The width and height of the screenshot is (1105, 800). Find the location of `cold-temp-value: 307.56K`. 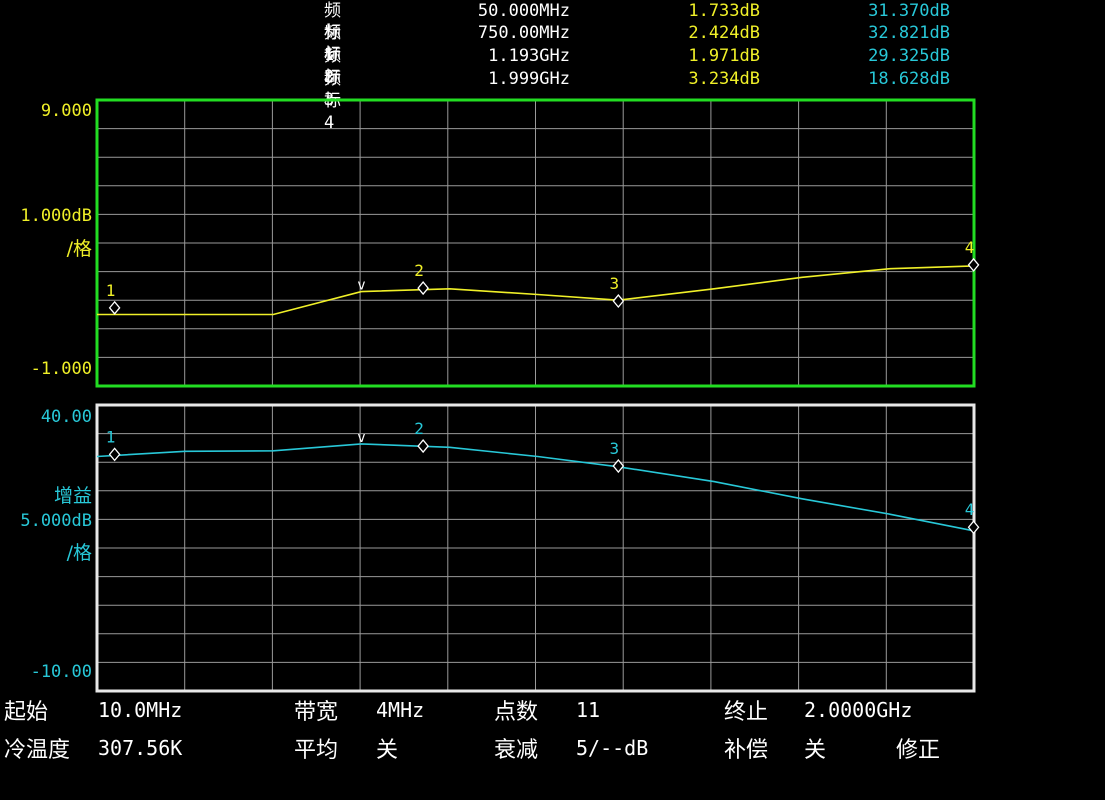

cold-temp-value: 307.56K is located at coordinates (140, 748).